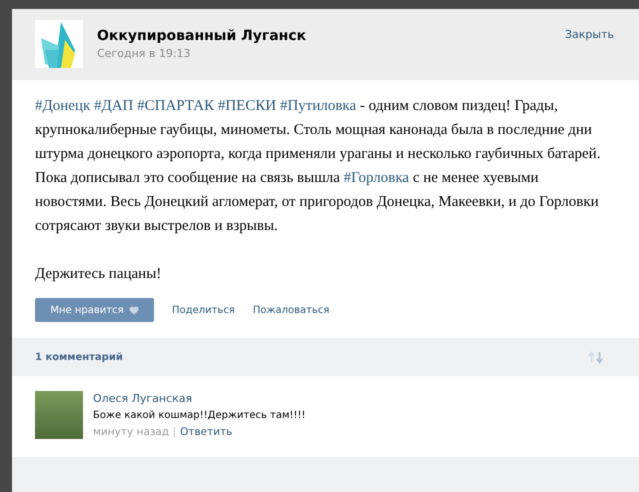 This screenshot has width=639, height=492. Describe the element at coordinates (62, 106) in the screenshot. I see `hashtag-link: #Донецк` at that location.